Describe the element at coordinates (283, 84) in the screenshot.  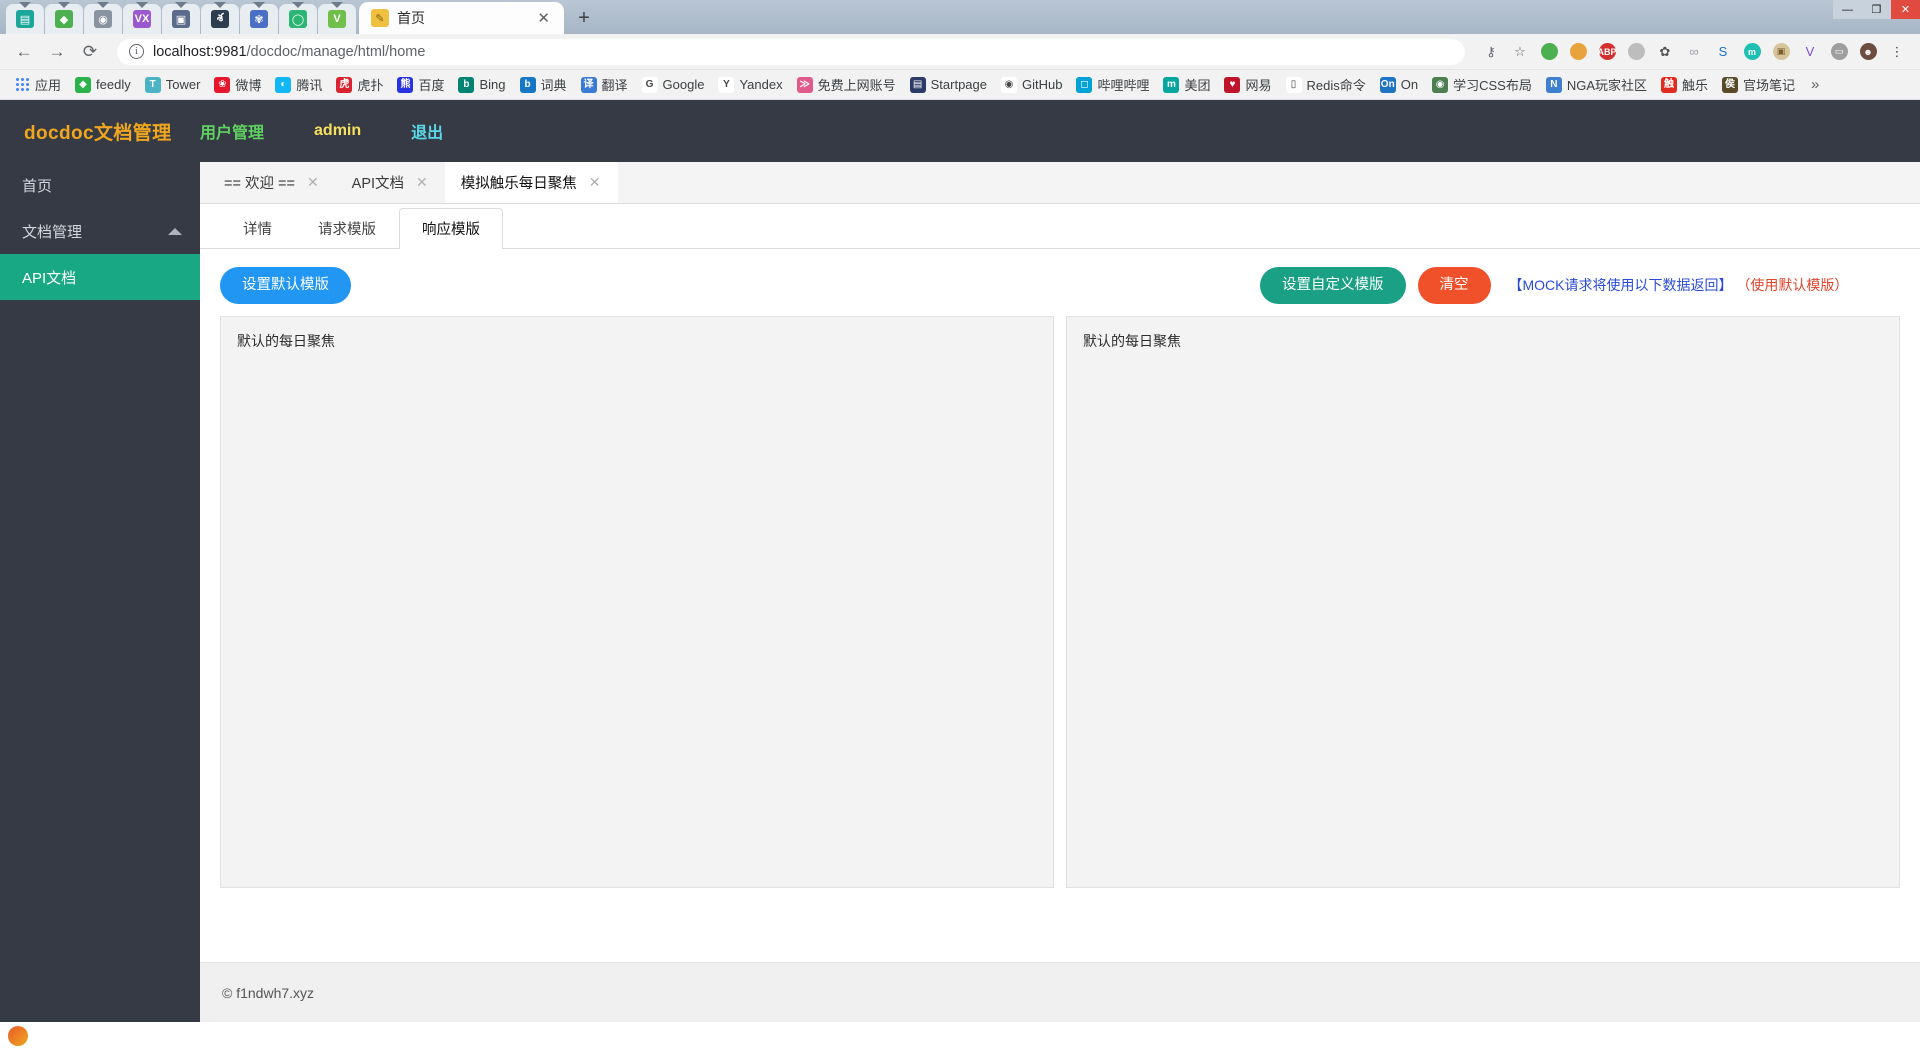
I see `tencent-icon: ◐` at that location.